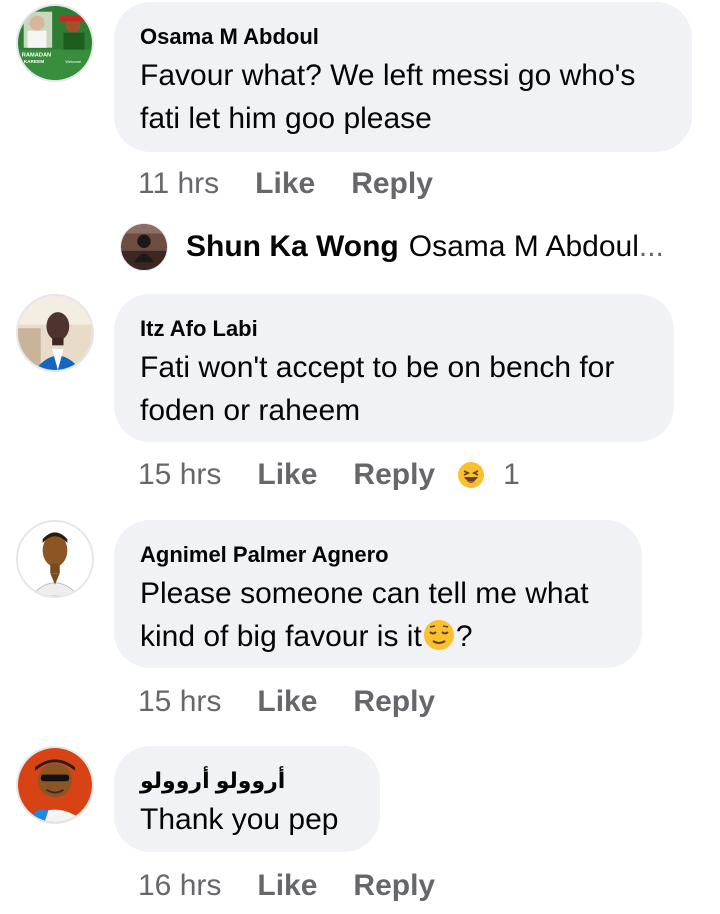  Describe the element at coordinates (394, 329) in the screenshot. I see `comment-author: Itz Afo Labi` at that location.